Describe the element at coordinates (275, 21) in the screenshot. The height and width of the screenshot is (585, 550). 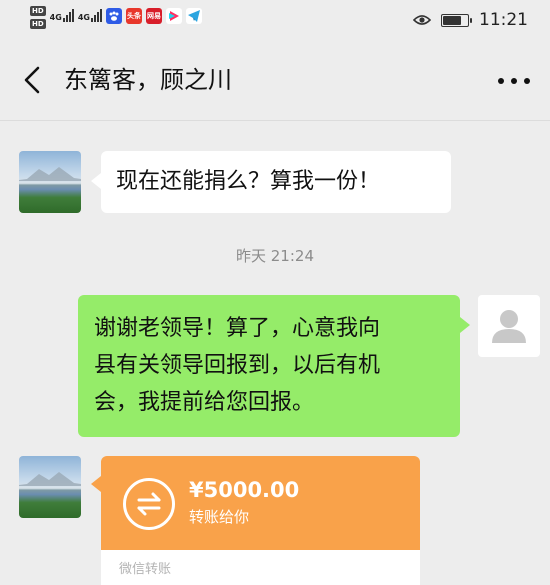
I see `status-bar: HD HD 4G 4G 头条 网易 11:21` at that location.